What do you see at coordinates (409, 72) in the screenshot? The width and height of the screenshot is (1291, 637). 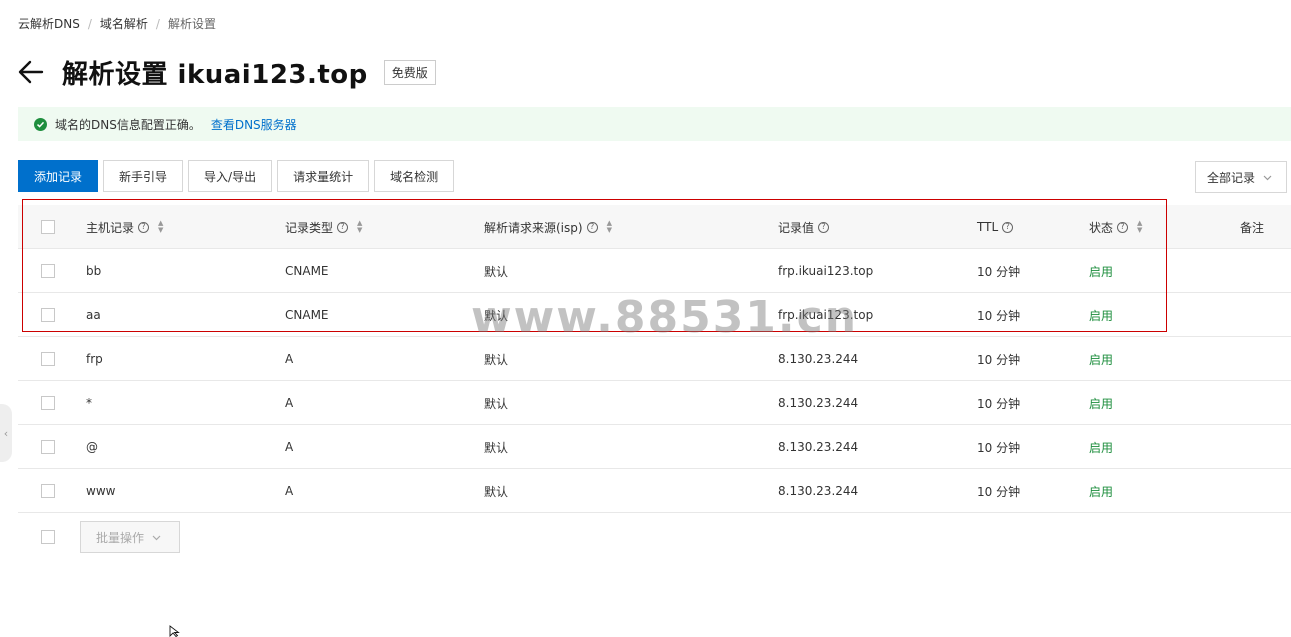 I see `plan-badge: 免费版` at bounding box center [409, 72].